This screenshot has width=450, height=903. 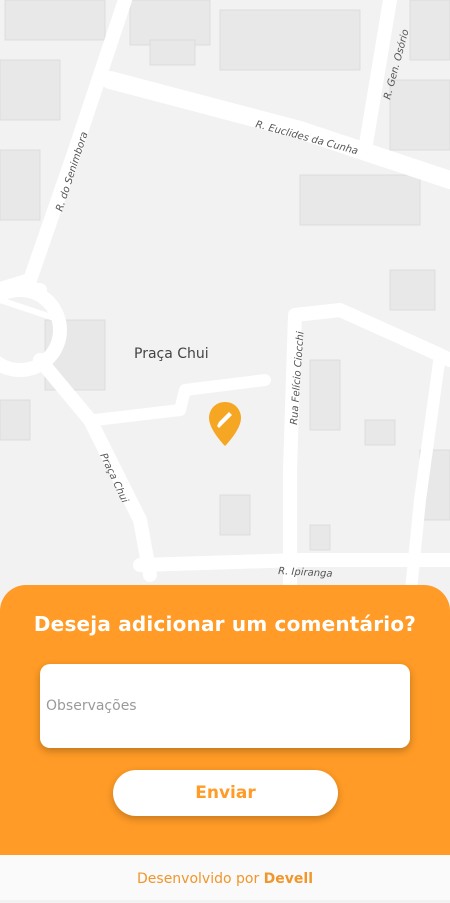 What do you see at coordinates (171, 354) in the screenshot?
I see `place-label: Praça Chui` at bounding box center [171, 354].